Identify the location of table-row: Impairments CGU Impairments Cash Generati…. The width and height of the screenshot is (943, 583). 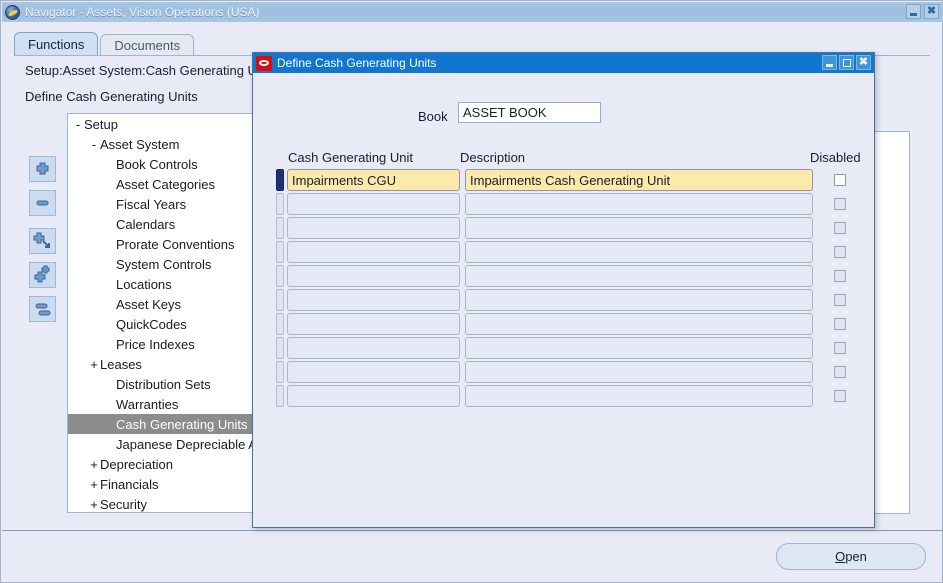
(564, 180).